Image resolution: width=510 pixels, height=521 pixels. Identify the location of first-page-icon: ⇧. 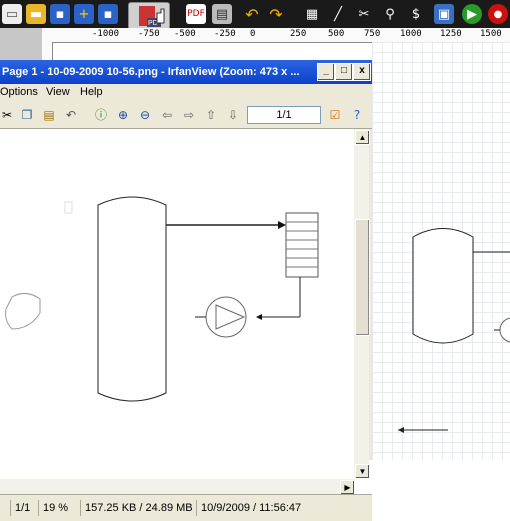
(211, 115).